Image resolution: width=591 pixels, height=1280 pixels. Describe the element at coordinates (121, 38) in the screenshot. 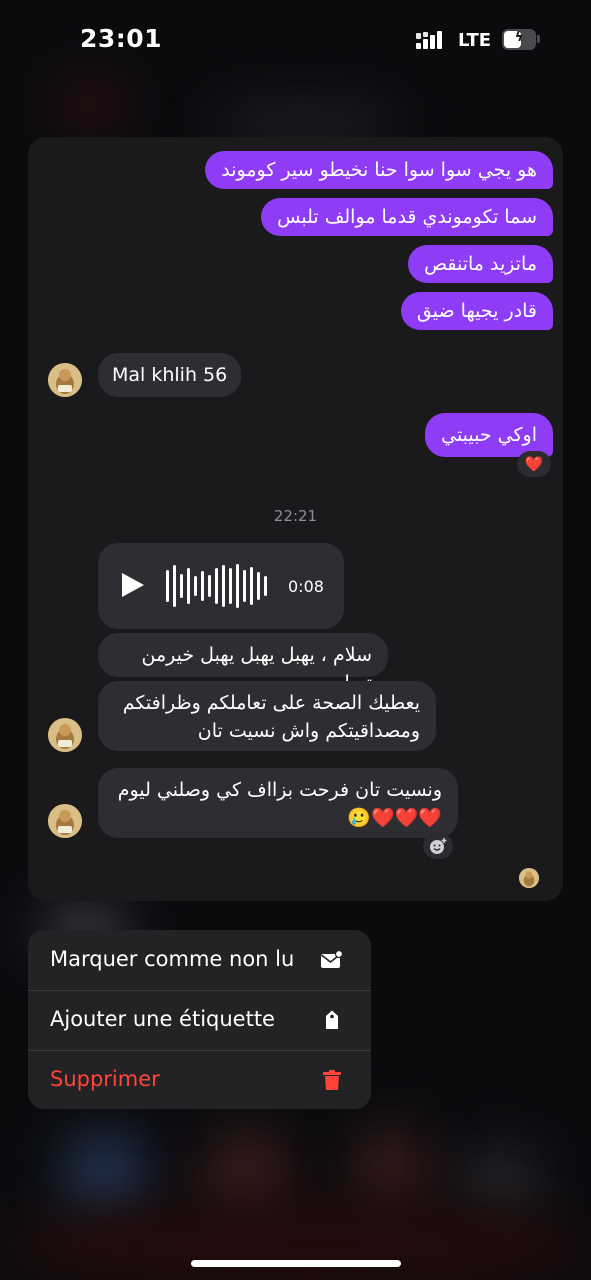

I see `status-time: 23:01` at that location.